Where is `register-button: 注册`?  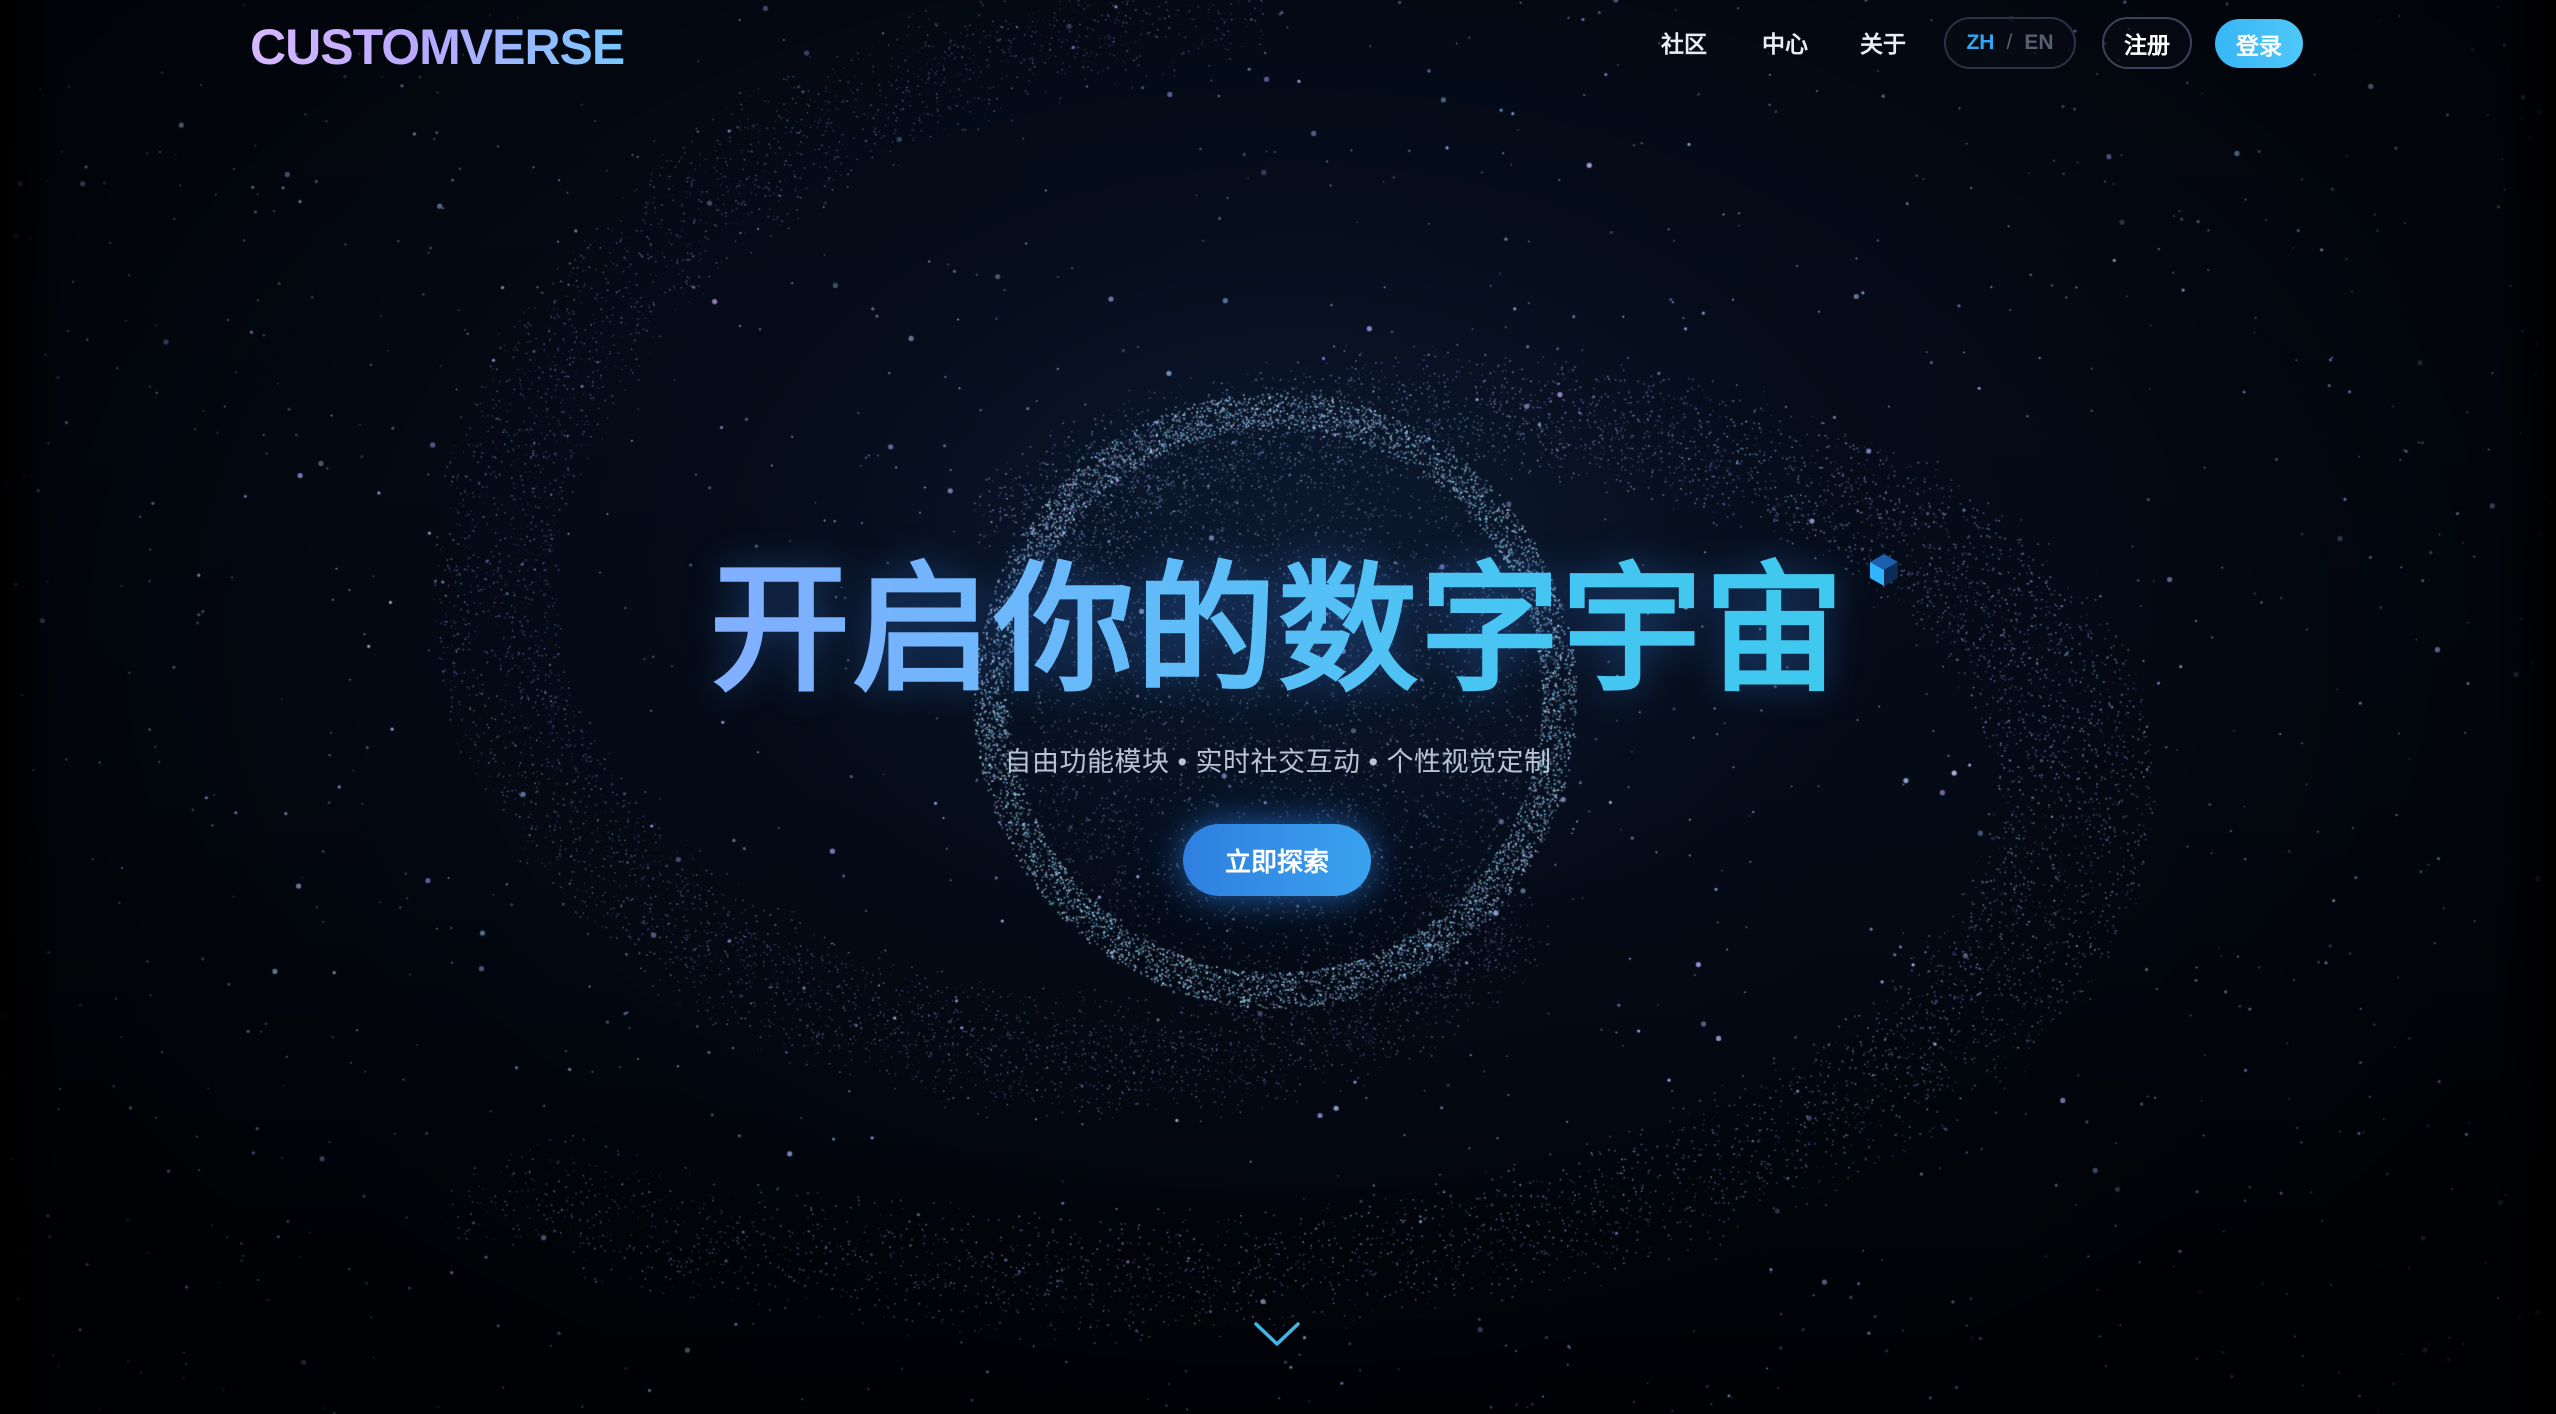
register-button: 注册 is located at coordinates (2147, 43).